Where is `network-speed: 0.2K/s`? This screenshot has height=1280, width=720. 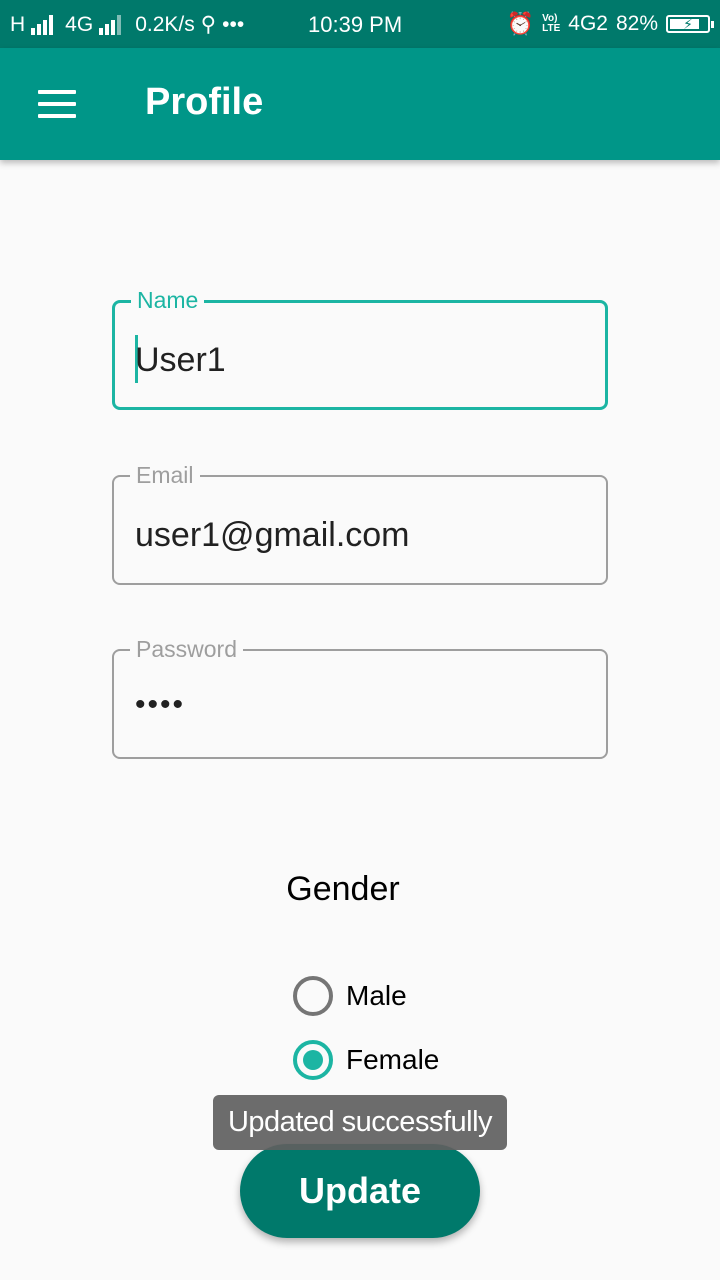 network-speed: 0.2K/s is located at coordinates (165, 24).